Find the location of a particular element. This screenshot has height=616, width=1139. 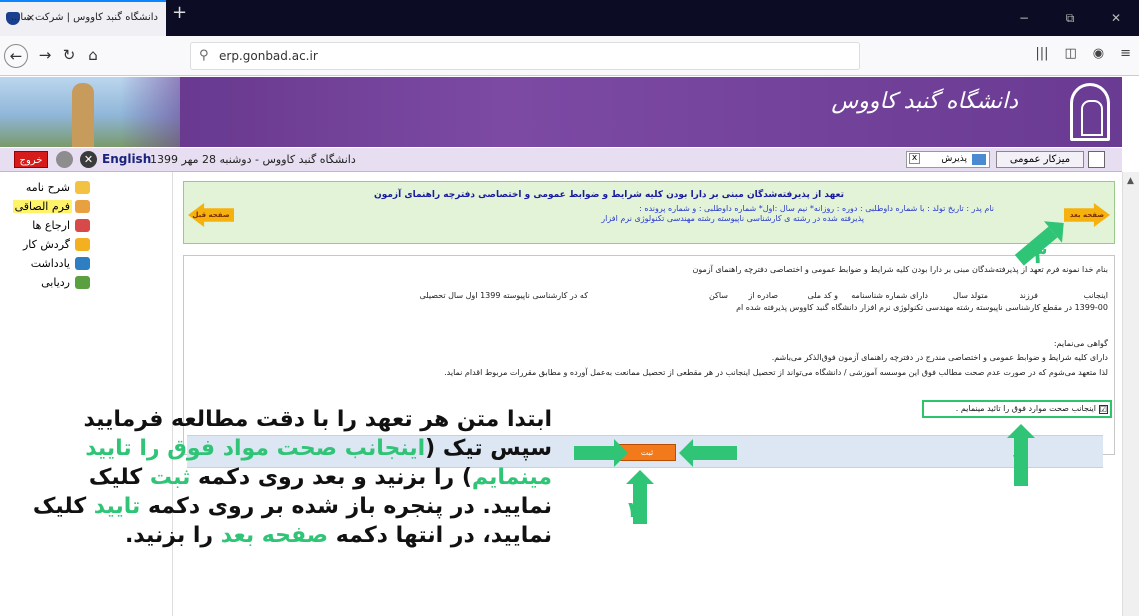

workflow-icon is located at coordinates (82, 244).